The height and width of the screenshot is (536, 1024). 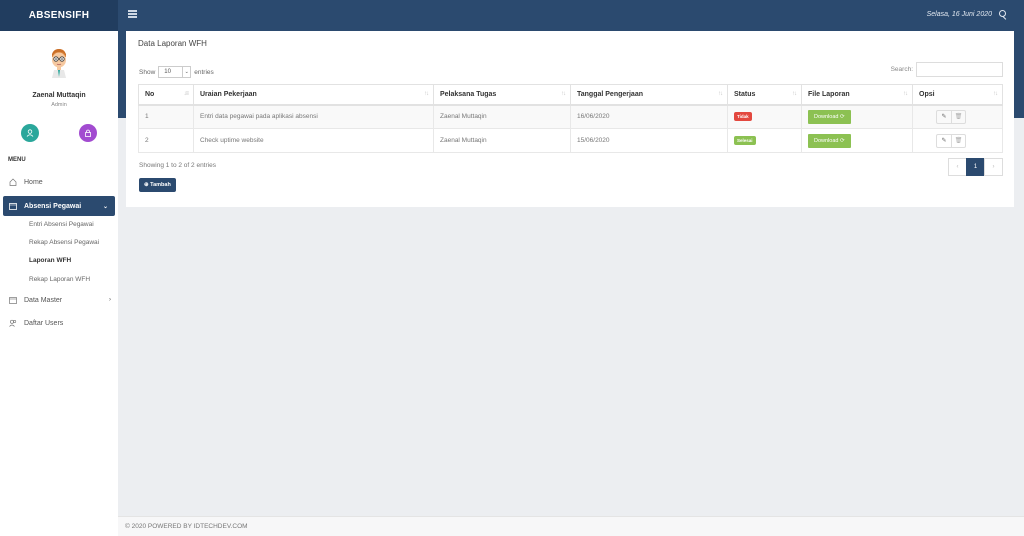 What do you see at coordinates (764, 116) in the screenshot?
I see `cell-status: Tidak` at bounding box center [764, 116].